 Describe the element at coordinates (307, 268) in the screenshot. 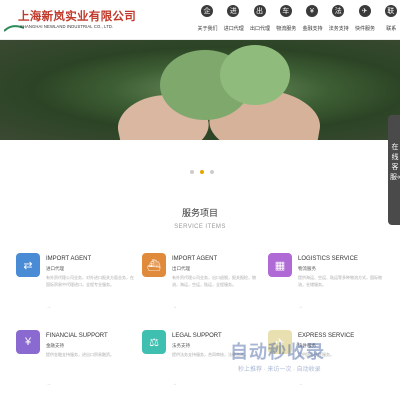

I see `service-card-subtitle: 物流服务` at that location.